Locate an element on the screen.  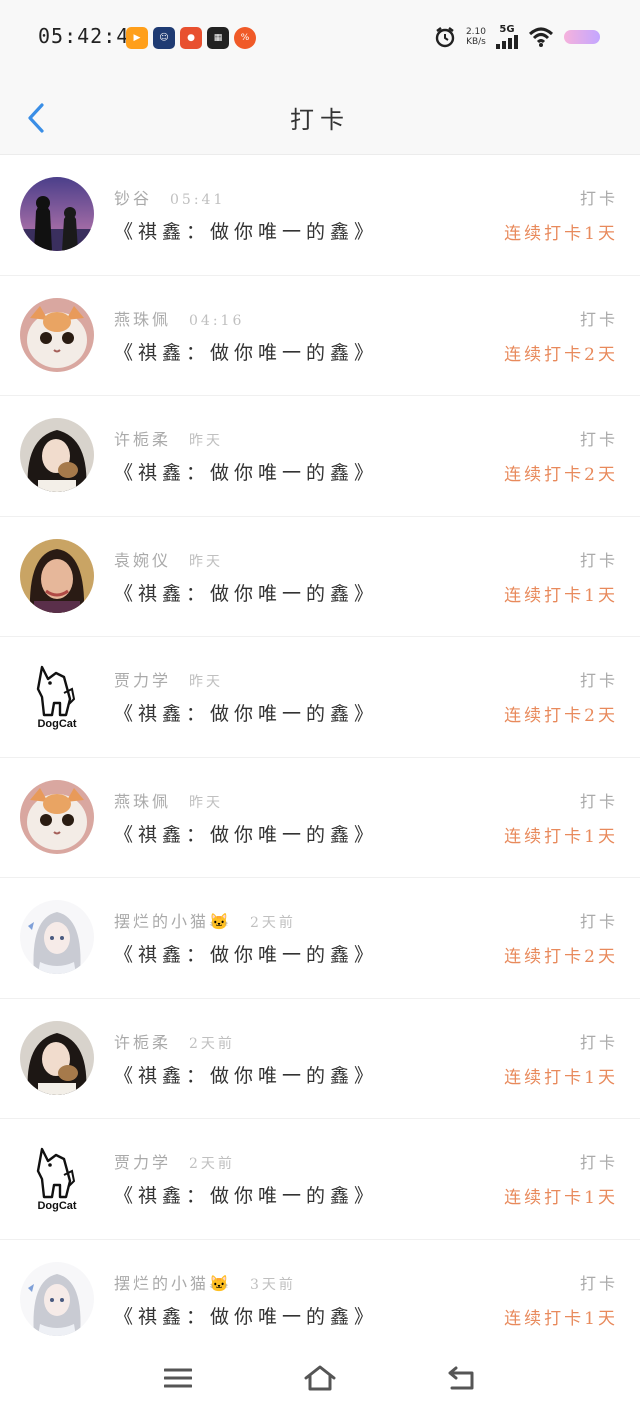
robot-app-icon: ☺ is located at coordinates (164, 38).